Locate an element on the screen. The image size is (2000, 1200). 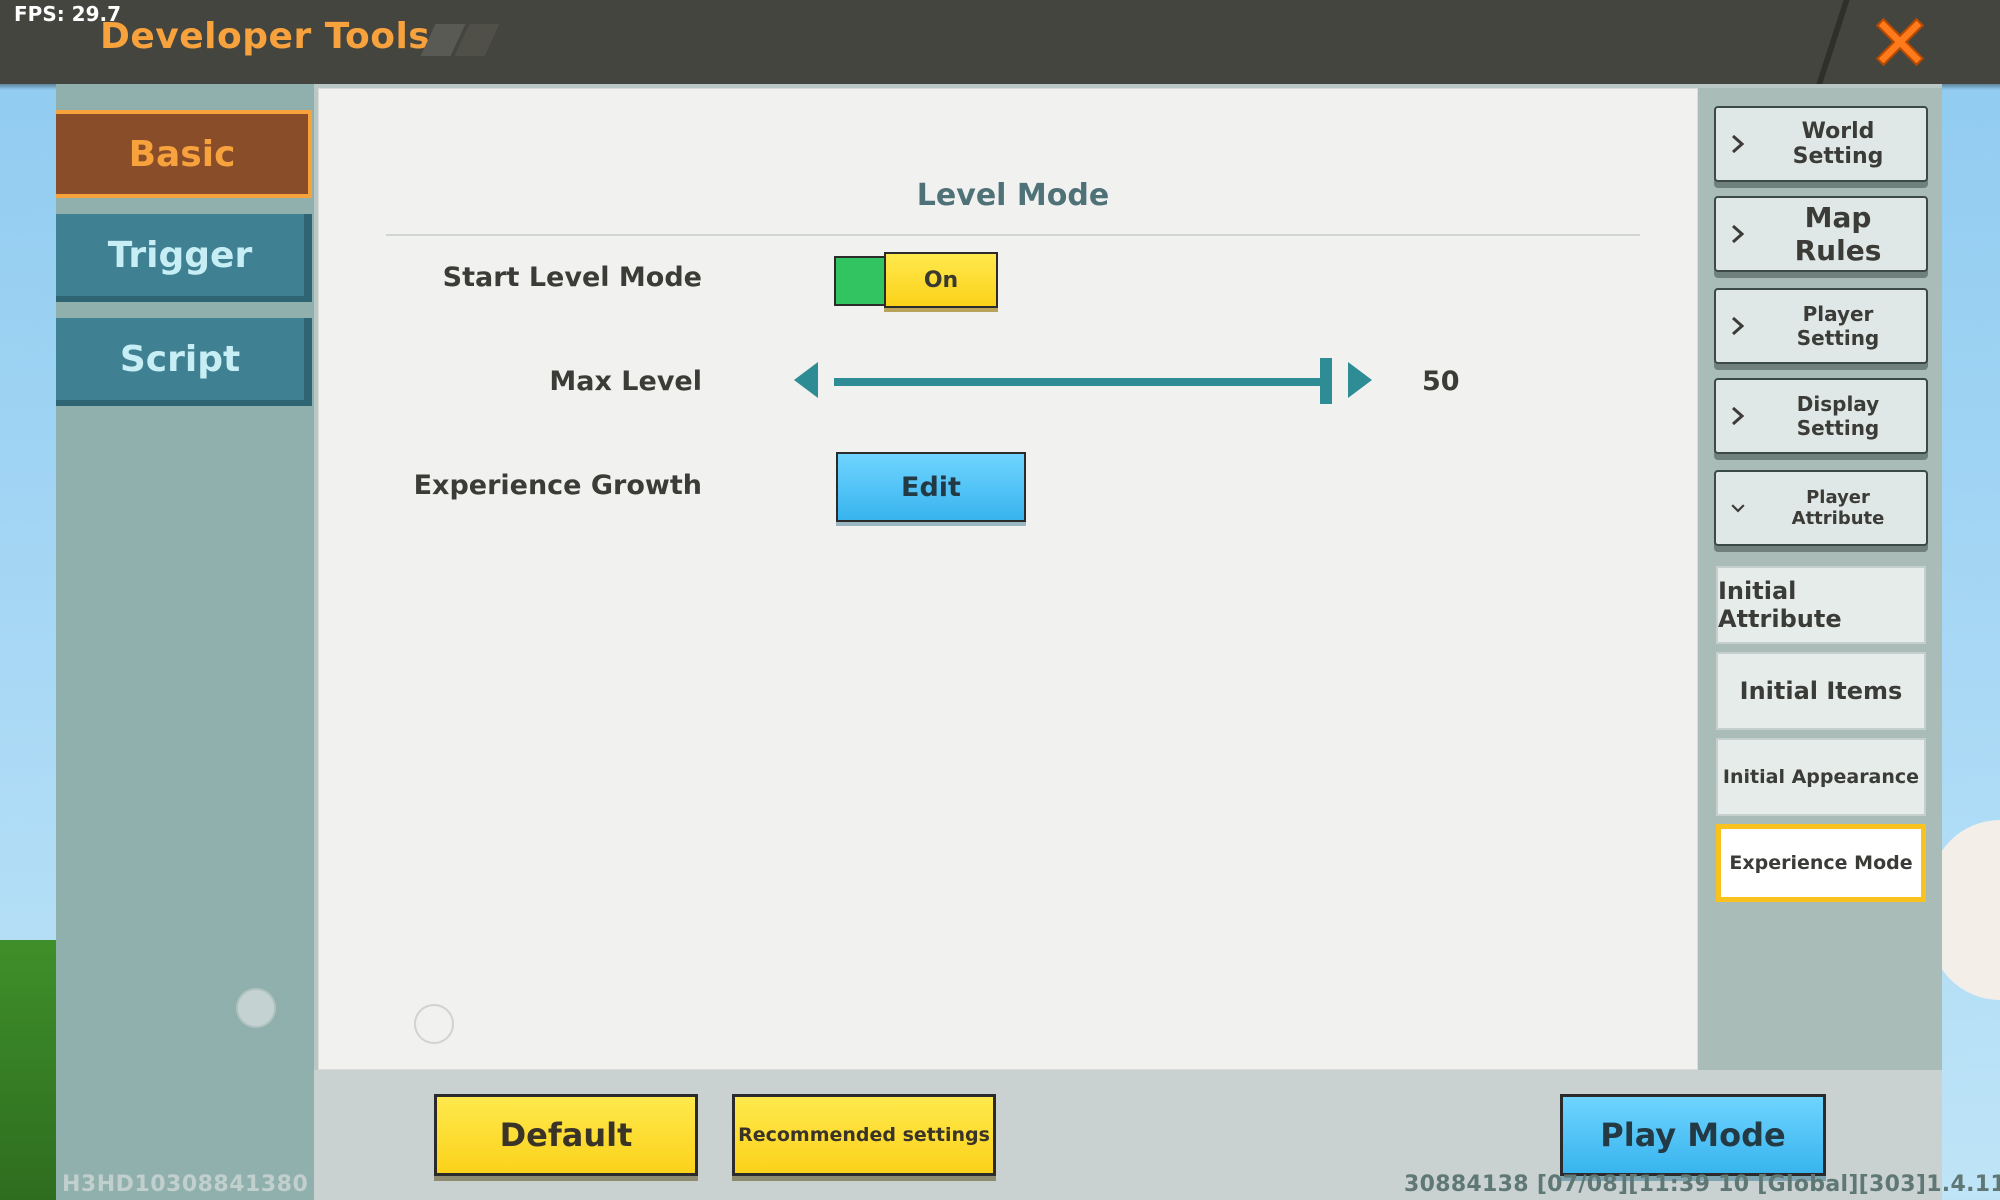
map-rules-button: Map Rules is located at coordinates (1821, 234).